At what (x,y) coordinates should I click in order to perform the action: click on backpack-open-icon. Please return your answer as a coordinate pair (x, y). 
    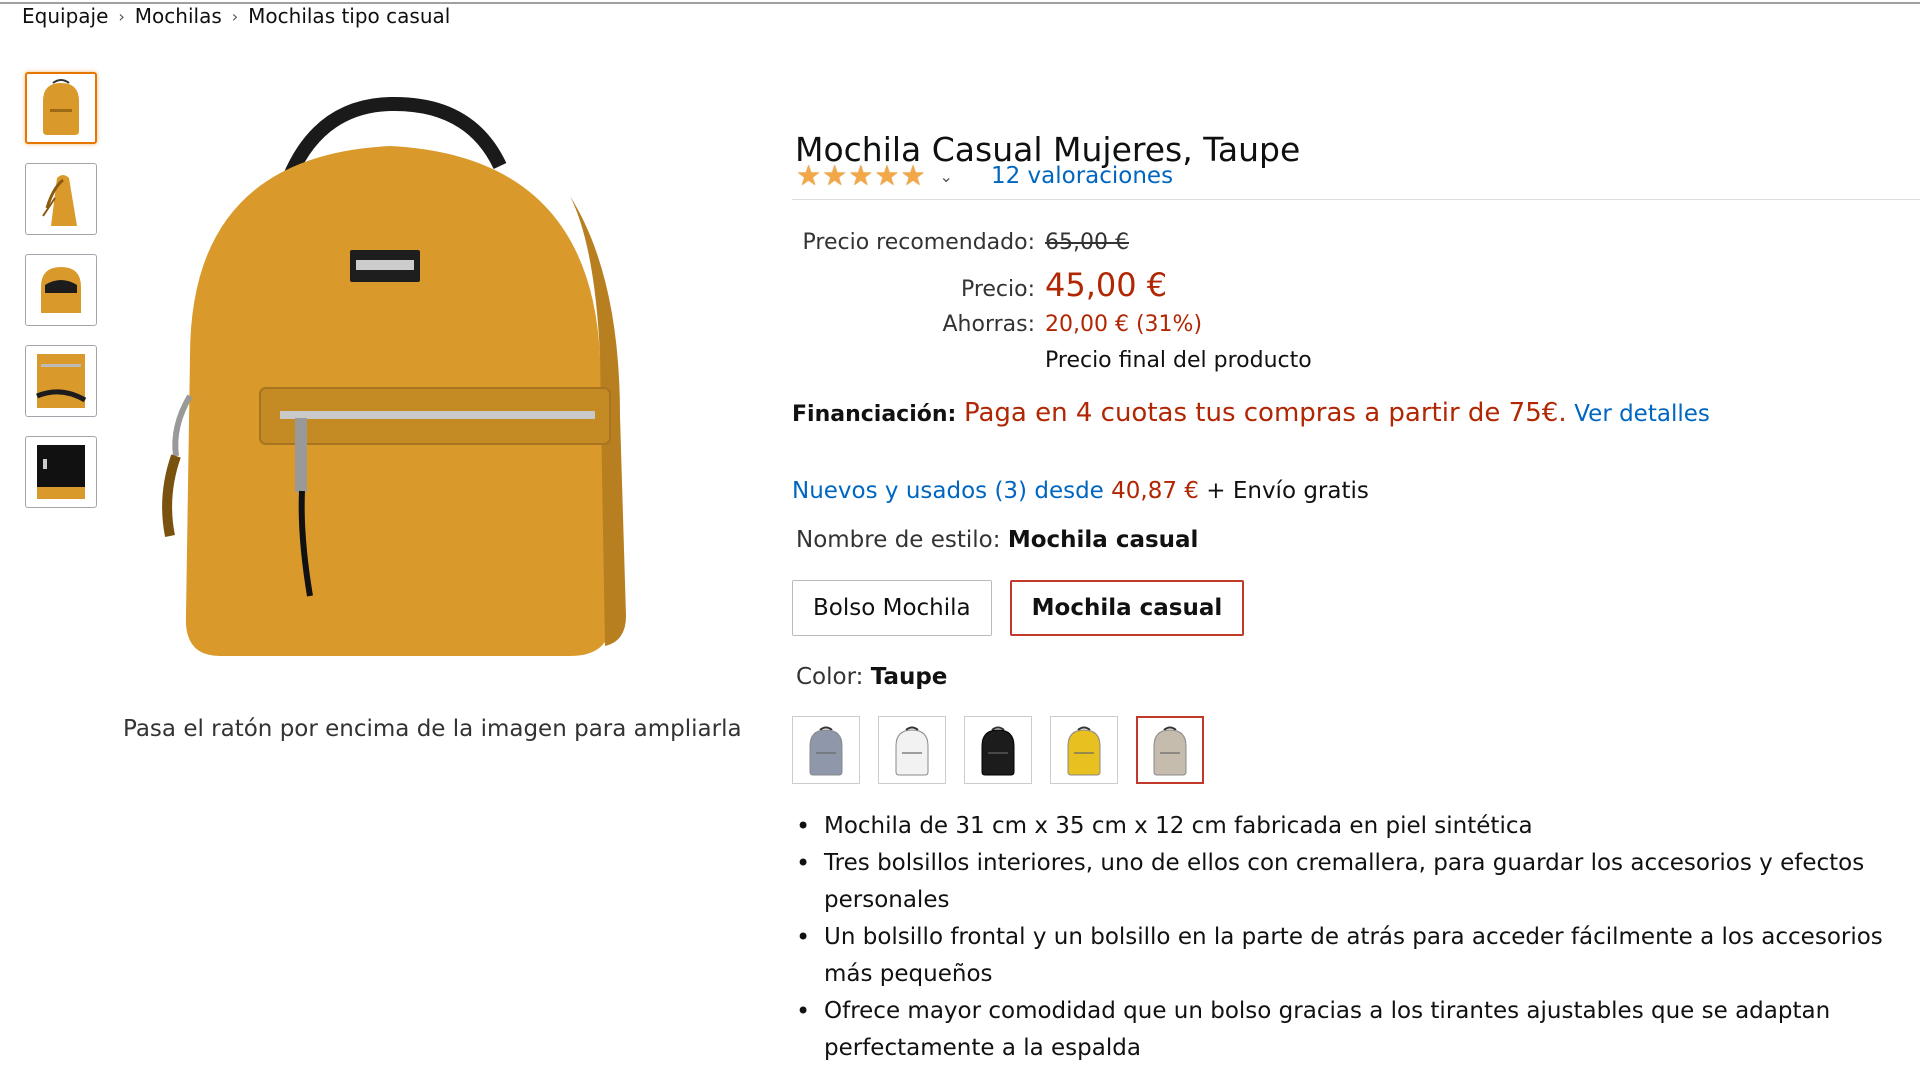
    Looking at the image, I should click on (61, 290).